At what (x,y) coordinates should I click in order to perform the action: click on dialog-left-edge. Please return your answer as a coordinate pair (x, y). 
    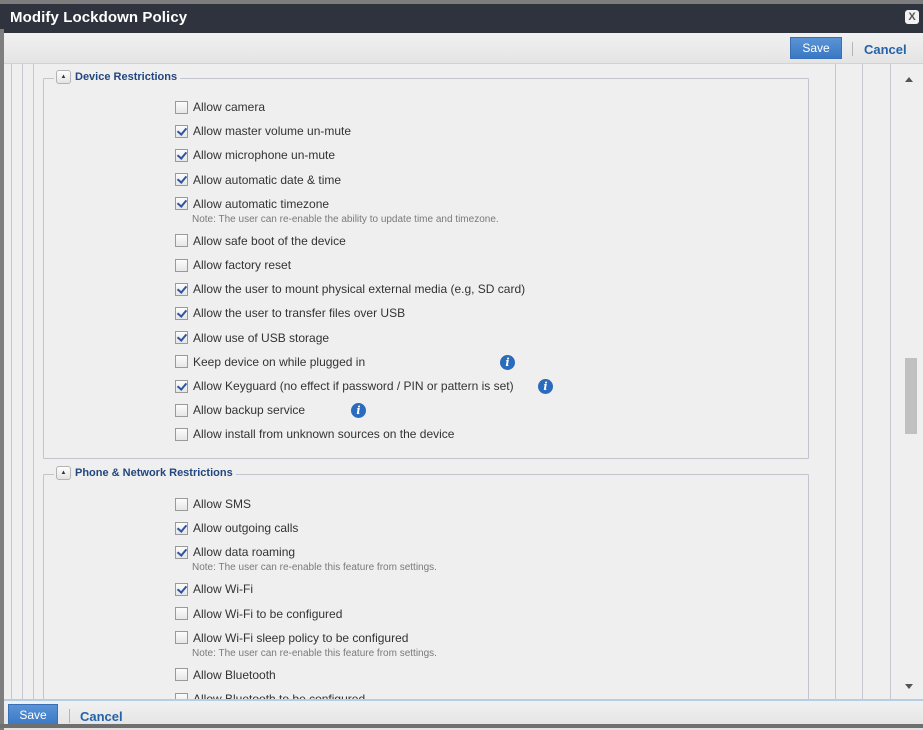
    Looking at the image, I should click on (2, 376).